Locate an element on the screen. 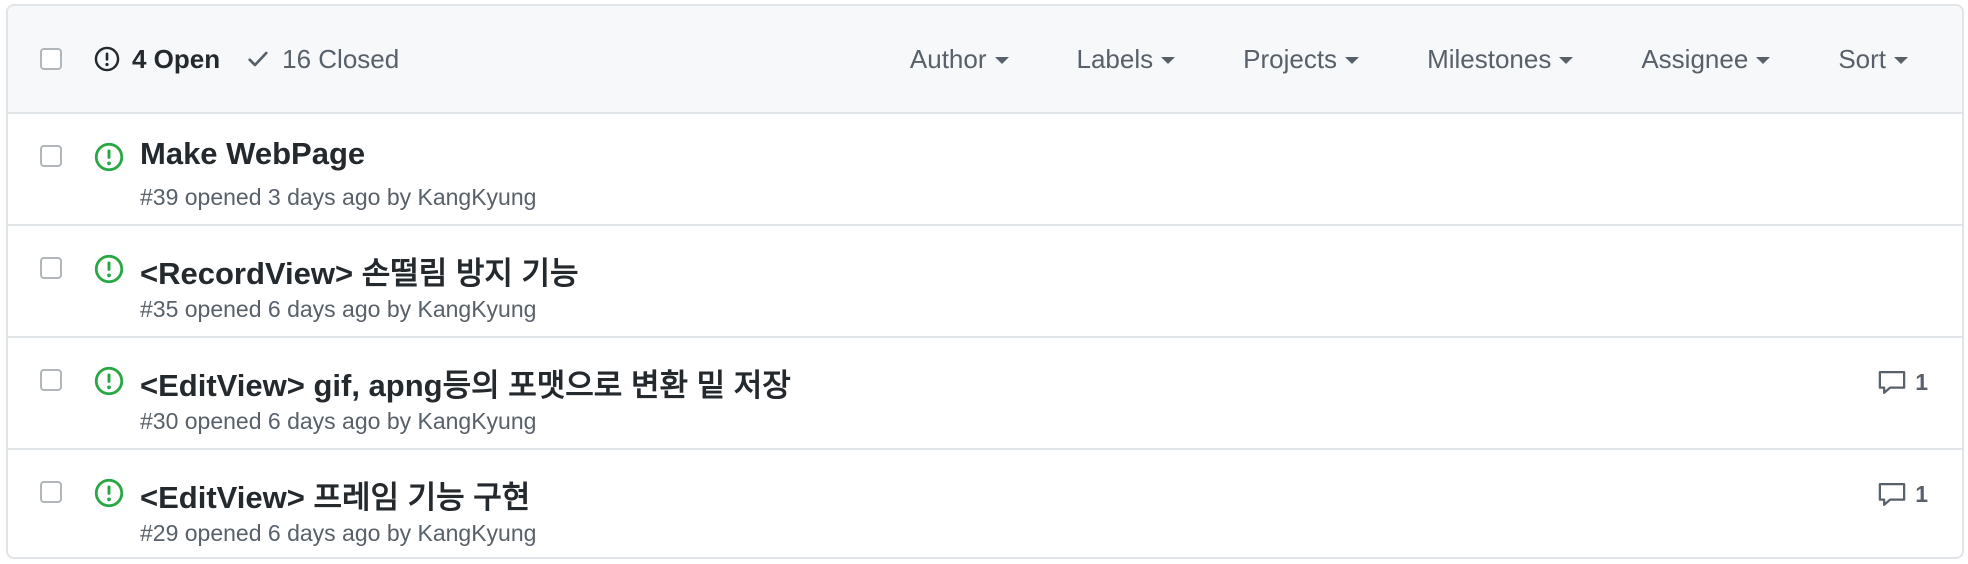 This screenshot has width=1968, height=564. milestones-filter: Milestones is located at coordinates (1500, 59).